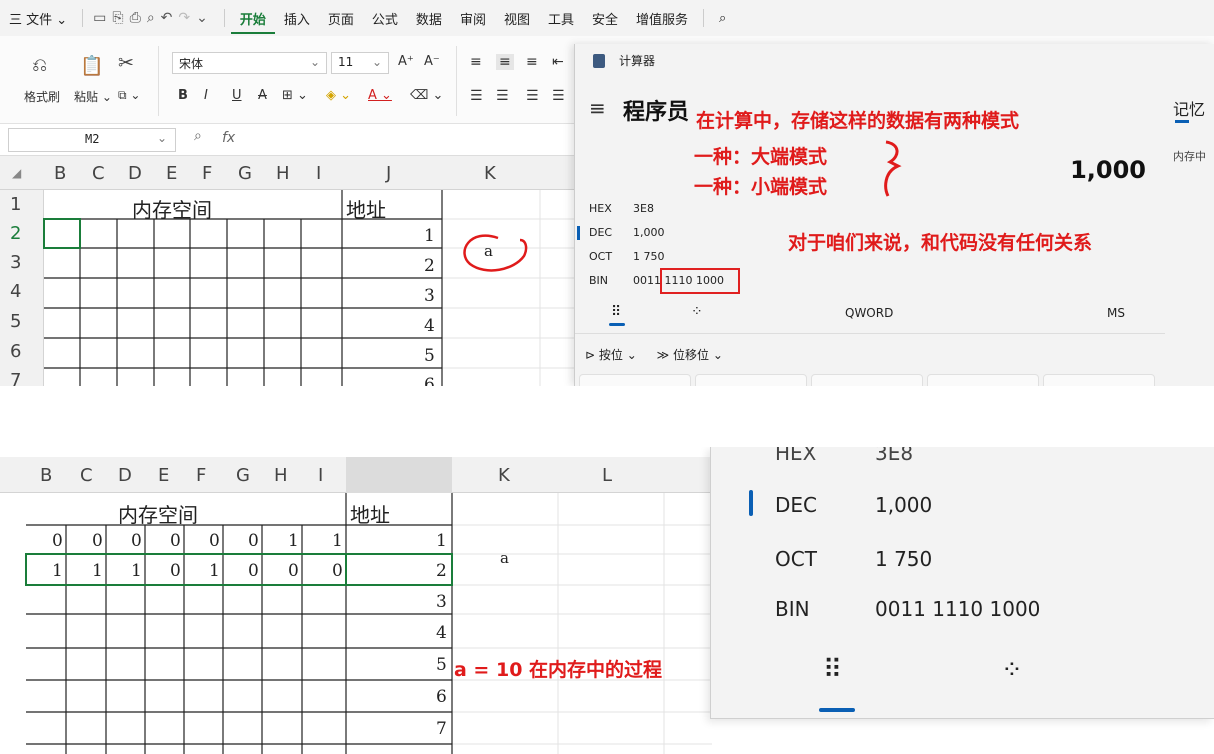 This screenshot has height=754, width=1214. I want to click on red-circle-annotation, so click(495, 253).